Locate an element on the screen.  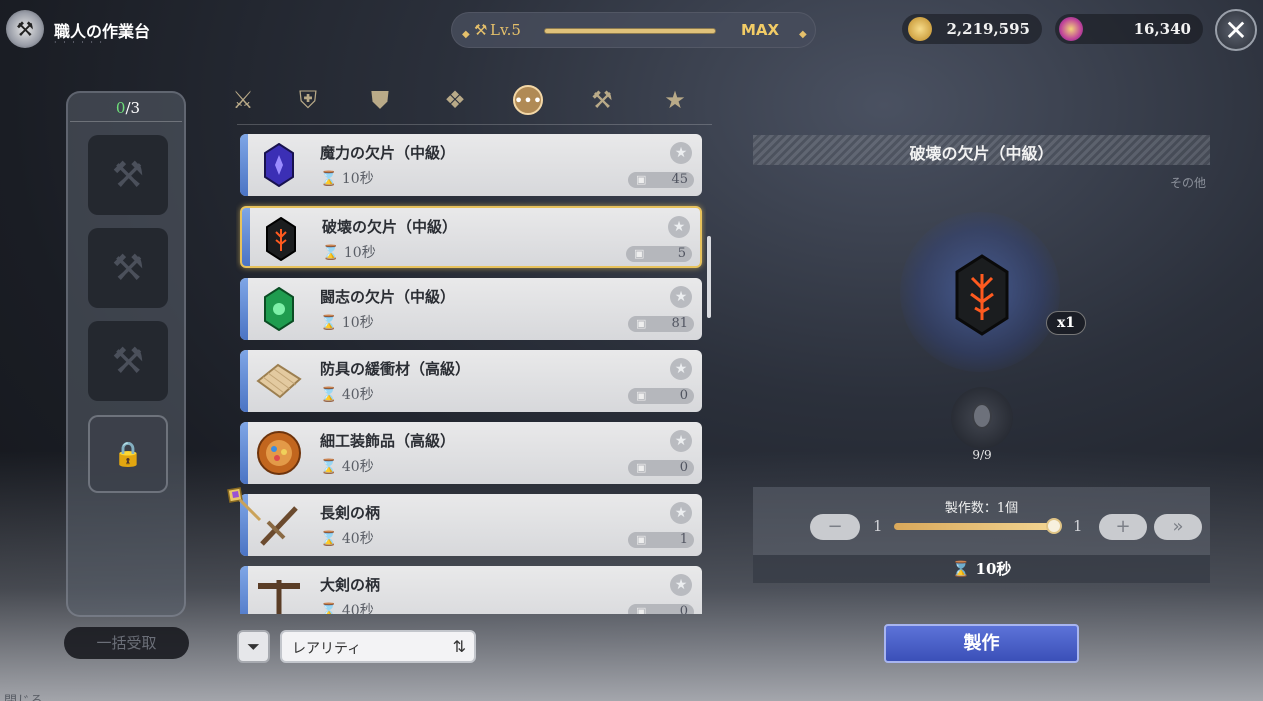
tab-underline is located at coordinates (474, 124).